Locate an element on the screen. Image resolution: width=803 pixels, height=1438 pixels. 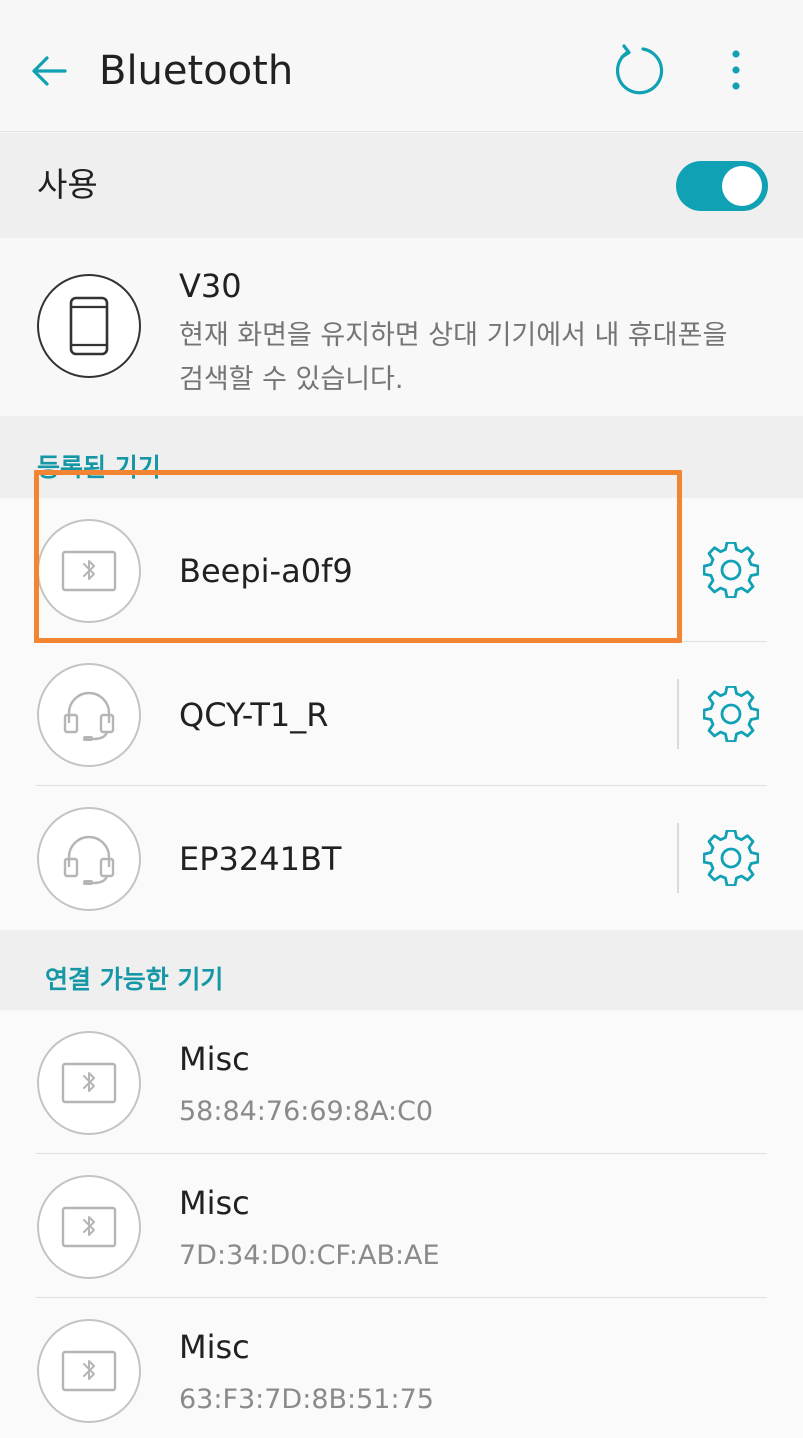
more-options-button is located at coordinates (736, 70).